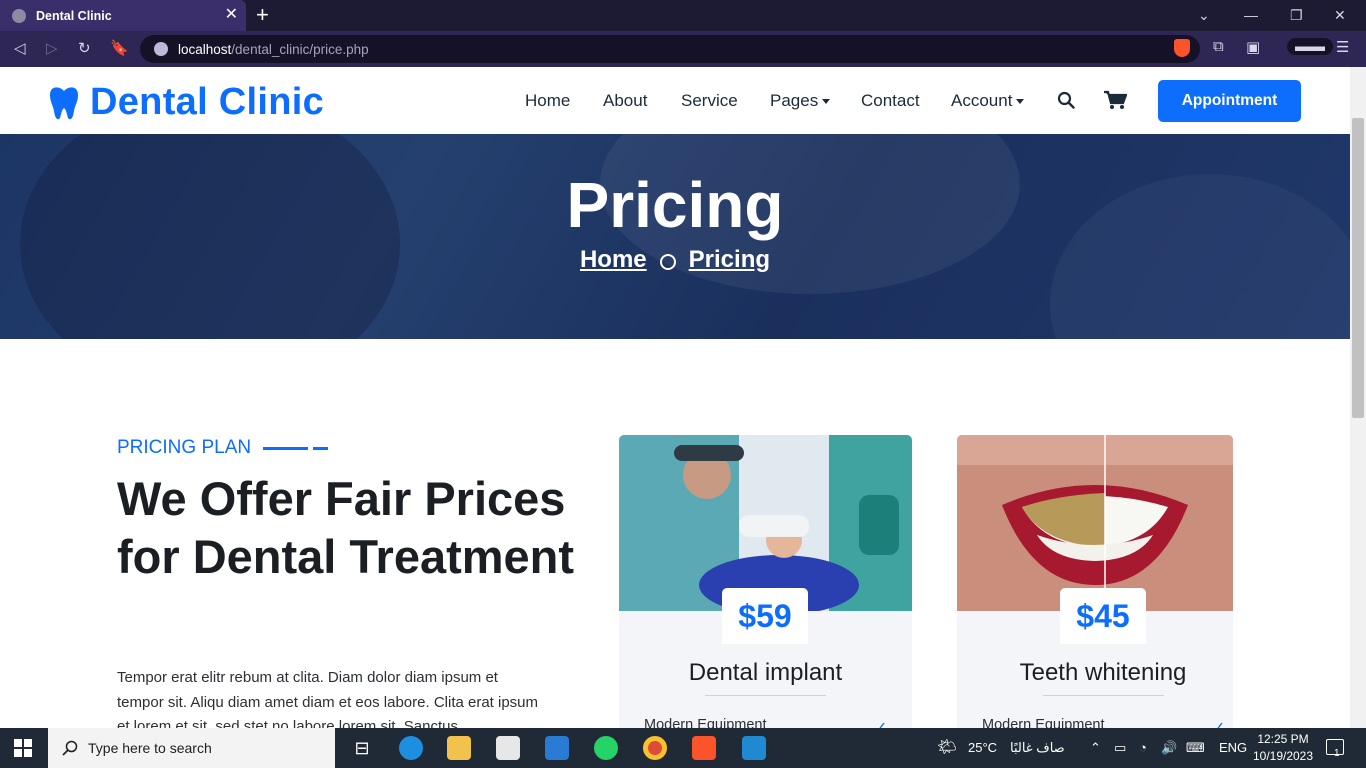  Describe the element at coordinates (625, 101) in the screenshot. I see `nav-about: About` at that location.